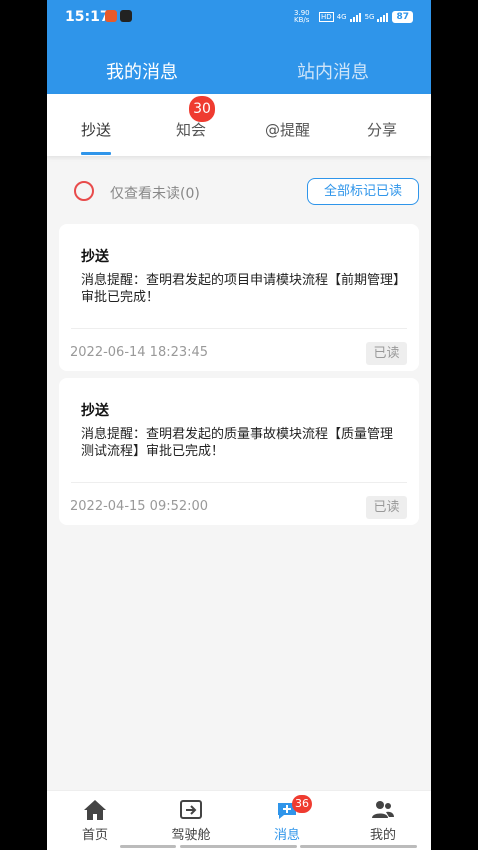 The image size is (478, 850). Describe the element at coordinates (302, 16) in the screenshot. I see `net-speed: 3.90 KB/s` at that location.